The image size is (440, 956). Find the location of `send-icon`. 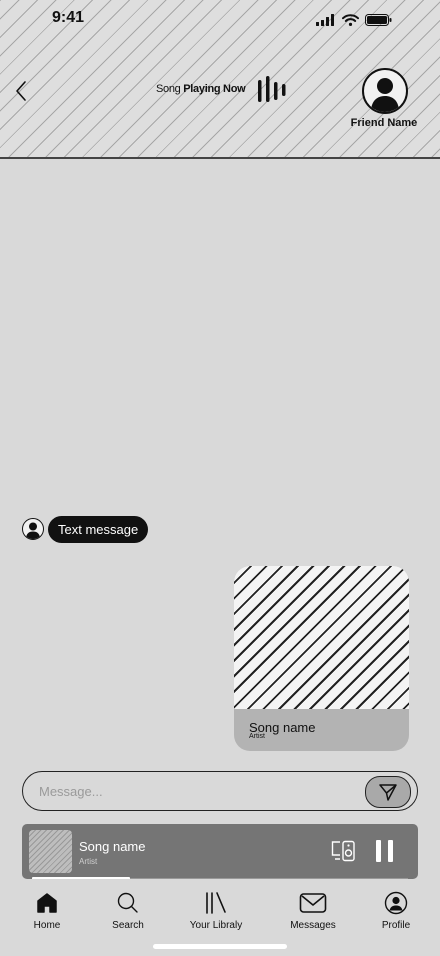

send-icon is located at coordinates (388, 792).